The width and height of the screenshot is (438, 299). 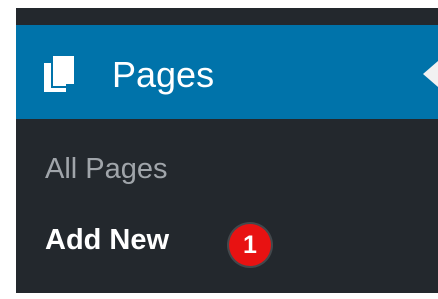 I want to click on collapse-arrow-icon, so click(x=430, y=74).